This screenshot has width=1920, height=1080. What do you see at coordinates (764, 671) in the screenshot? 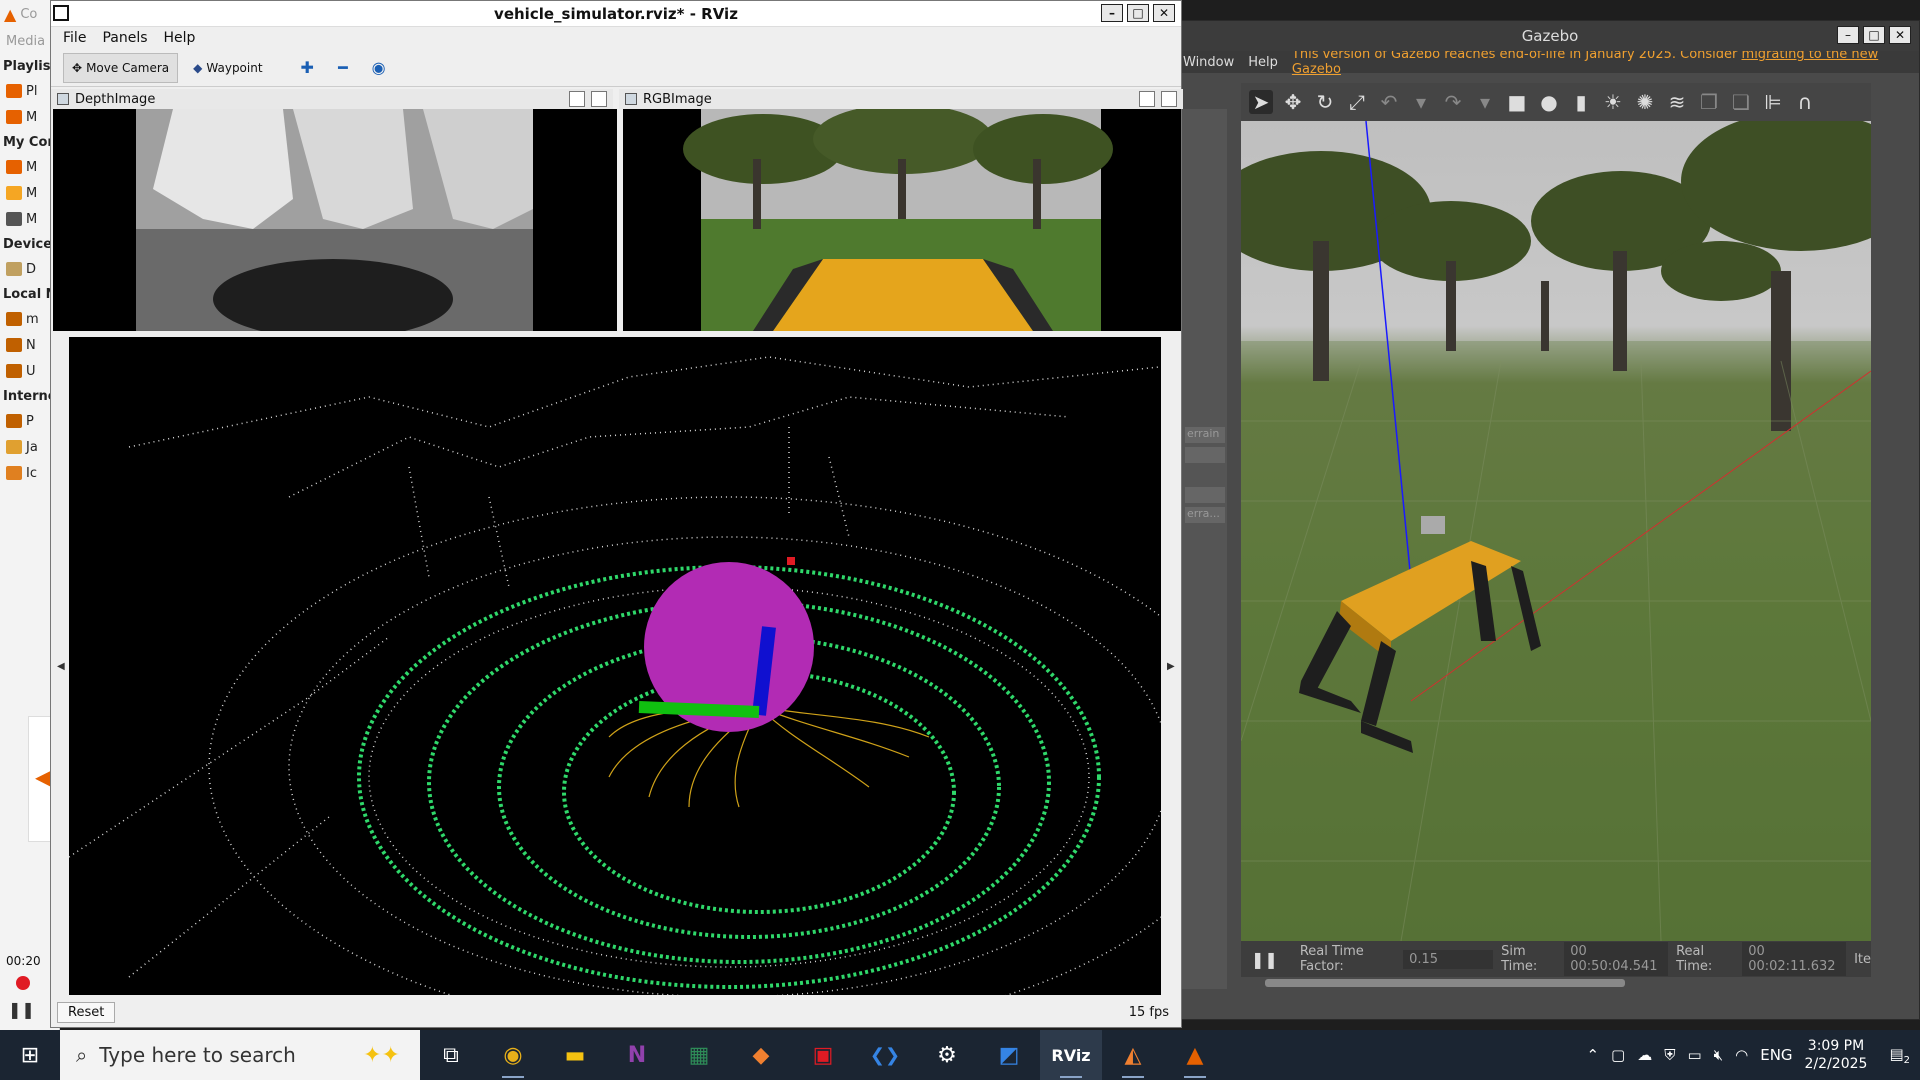
I see `z-axis-arrow` at bounding box center [764, 671].